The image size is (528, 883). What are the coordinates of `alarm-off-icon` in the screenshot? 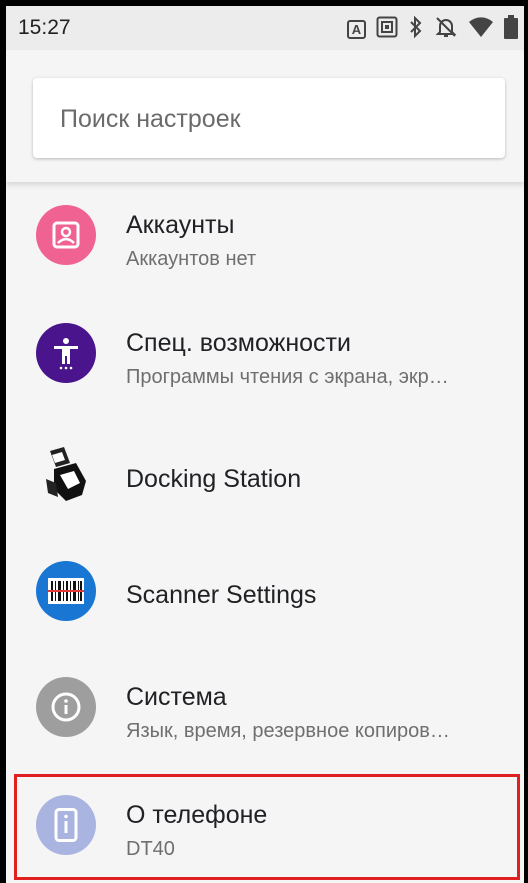 It's located at (446, 29).